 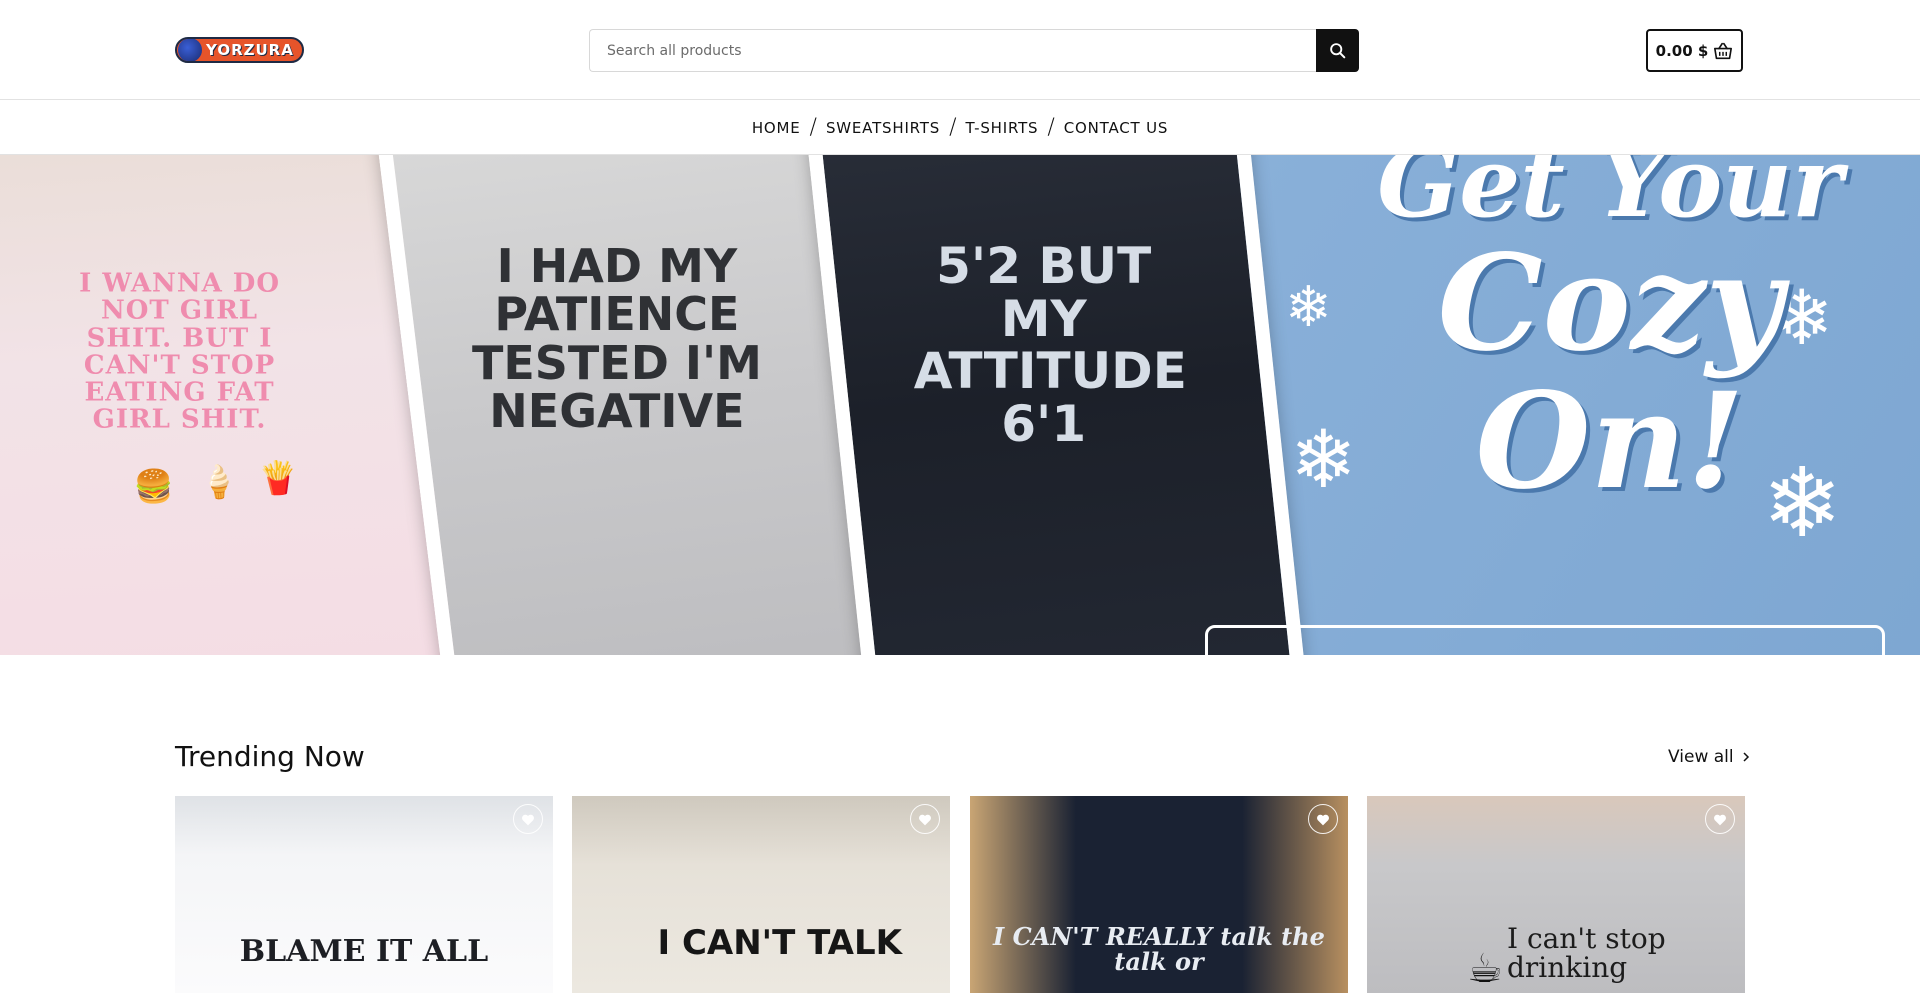 What do you see at coordinates (1545, 640) in the screenshot?
I see `hero-promo-strip` at bounding box center [1545, 640].